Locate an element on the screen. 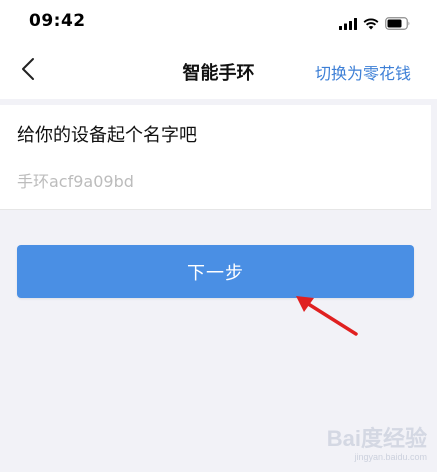  watermark-url: jingyan.baidu.com is located at coordinates (390, 457).